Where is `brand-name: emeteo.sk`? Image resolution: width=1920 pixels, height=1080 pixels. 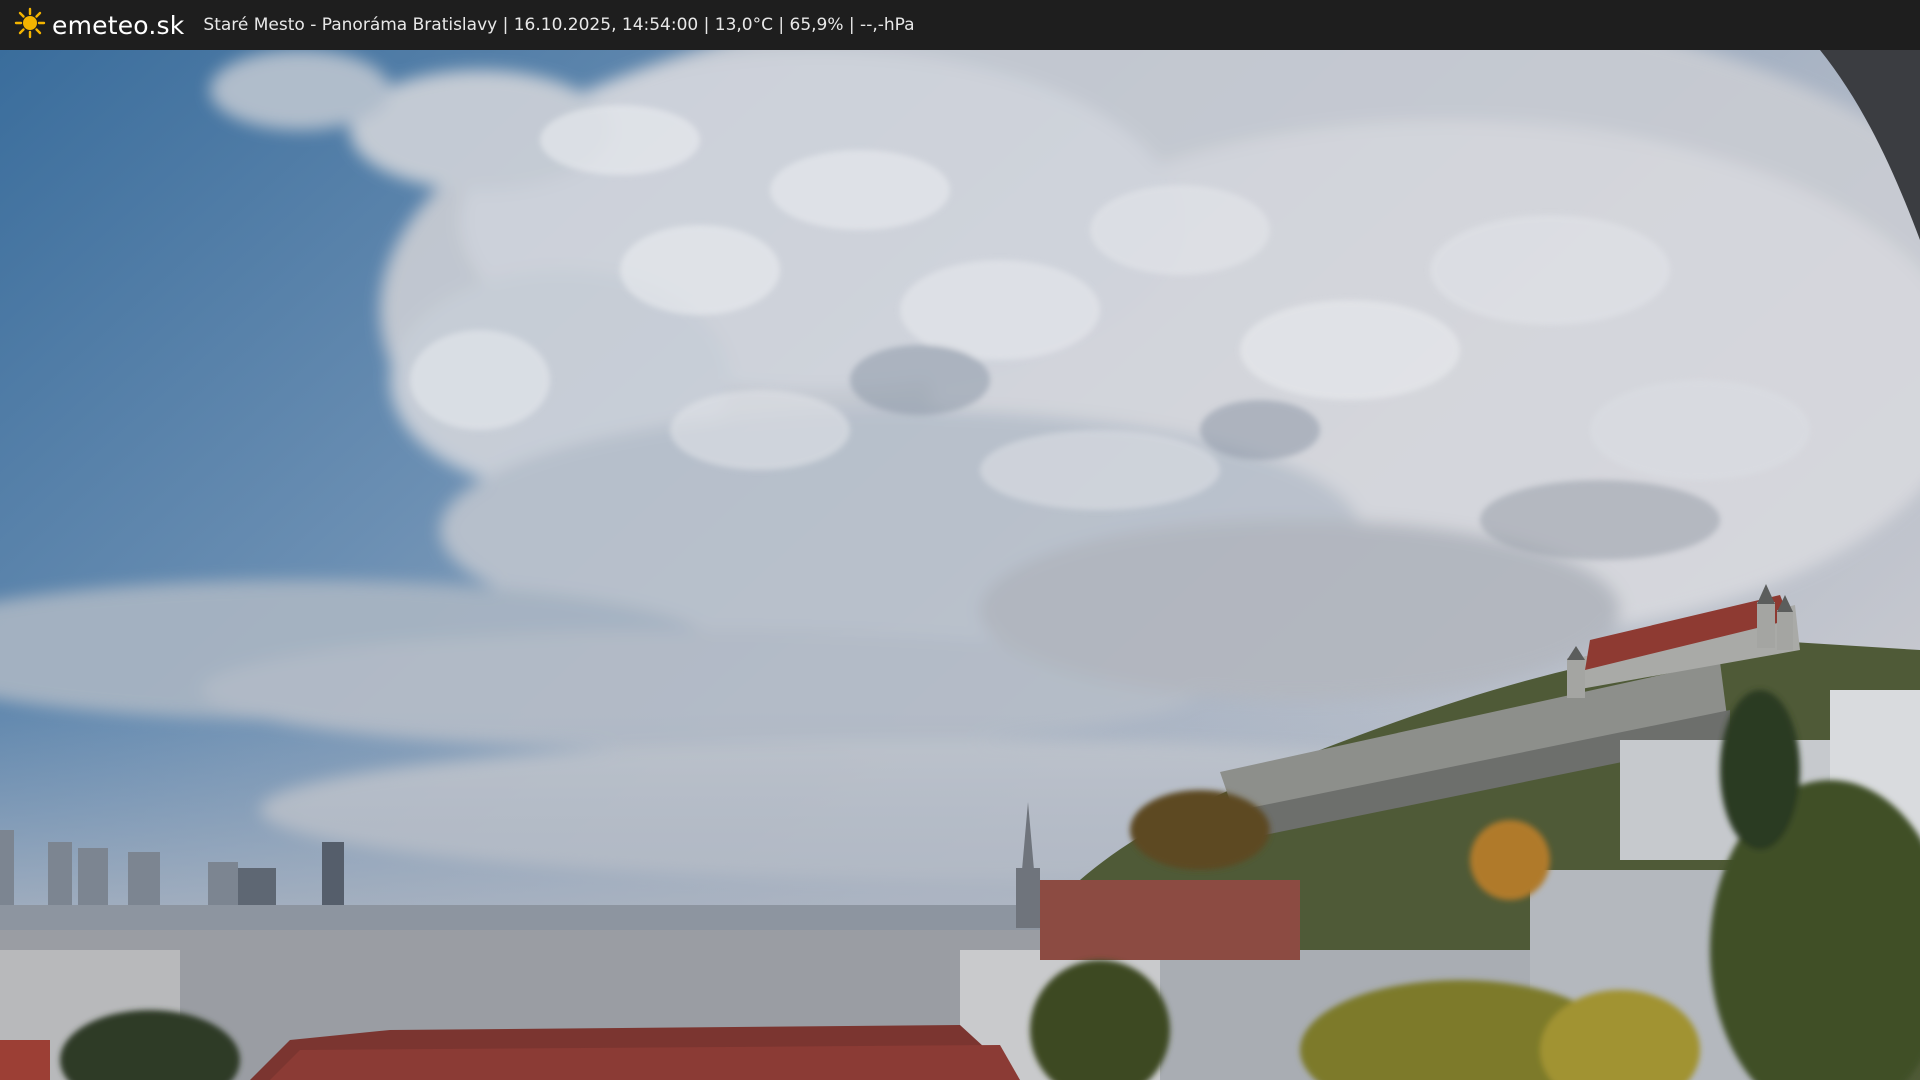
brand-name: emeteo.sk is located at coordinates (118, 25).